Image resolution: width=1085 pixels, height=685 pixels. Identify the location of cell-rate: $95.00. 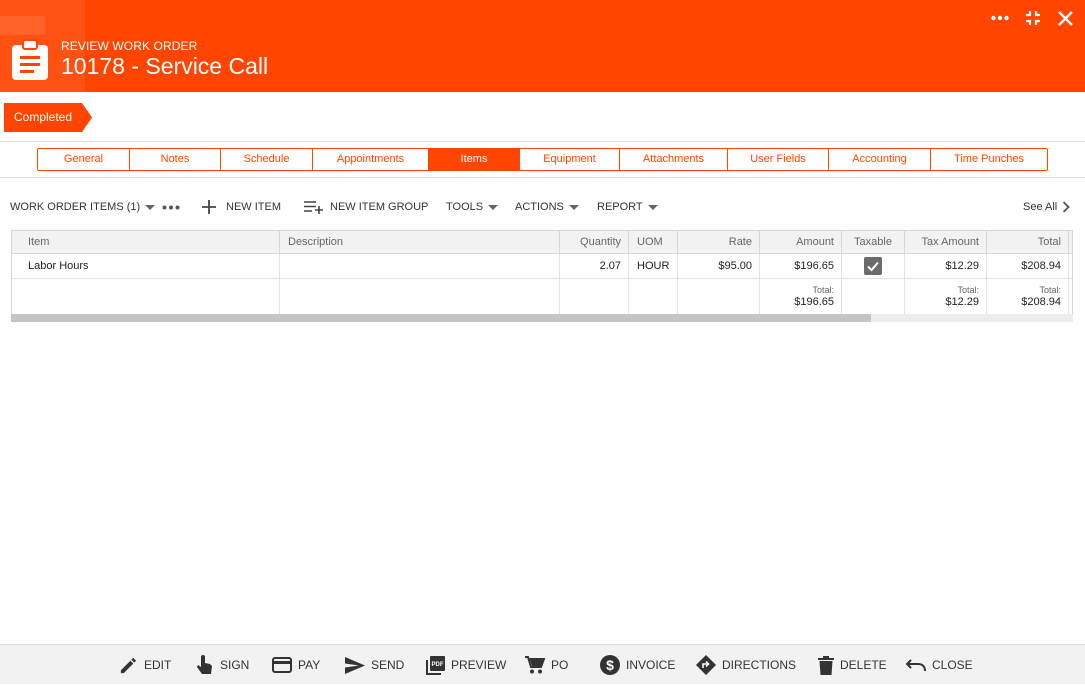
(719, 266).